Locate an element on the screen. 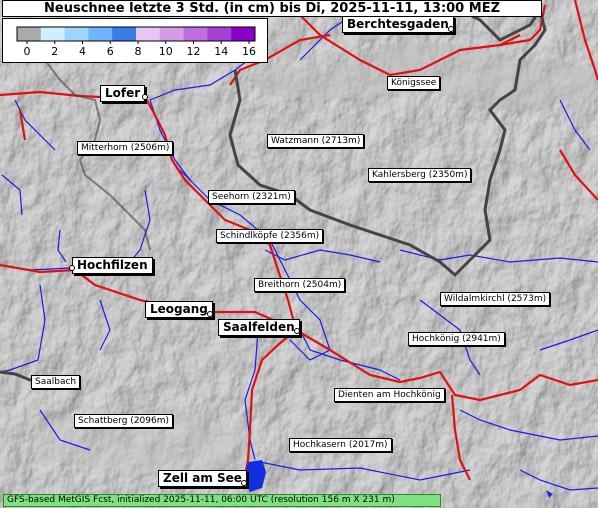 Image resolution: width=598 pixels, height=508 pixels. place-watzmann: Watzmann (2713m) is located at coordinates (316, 141).